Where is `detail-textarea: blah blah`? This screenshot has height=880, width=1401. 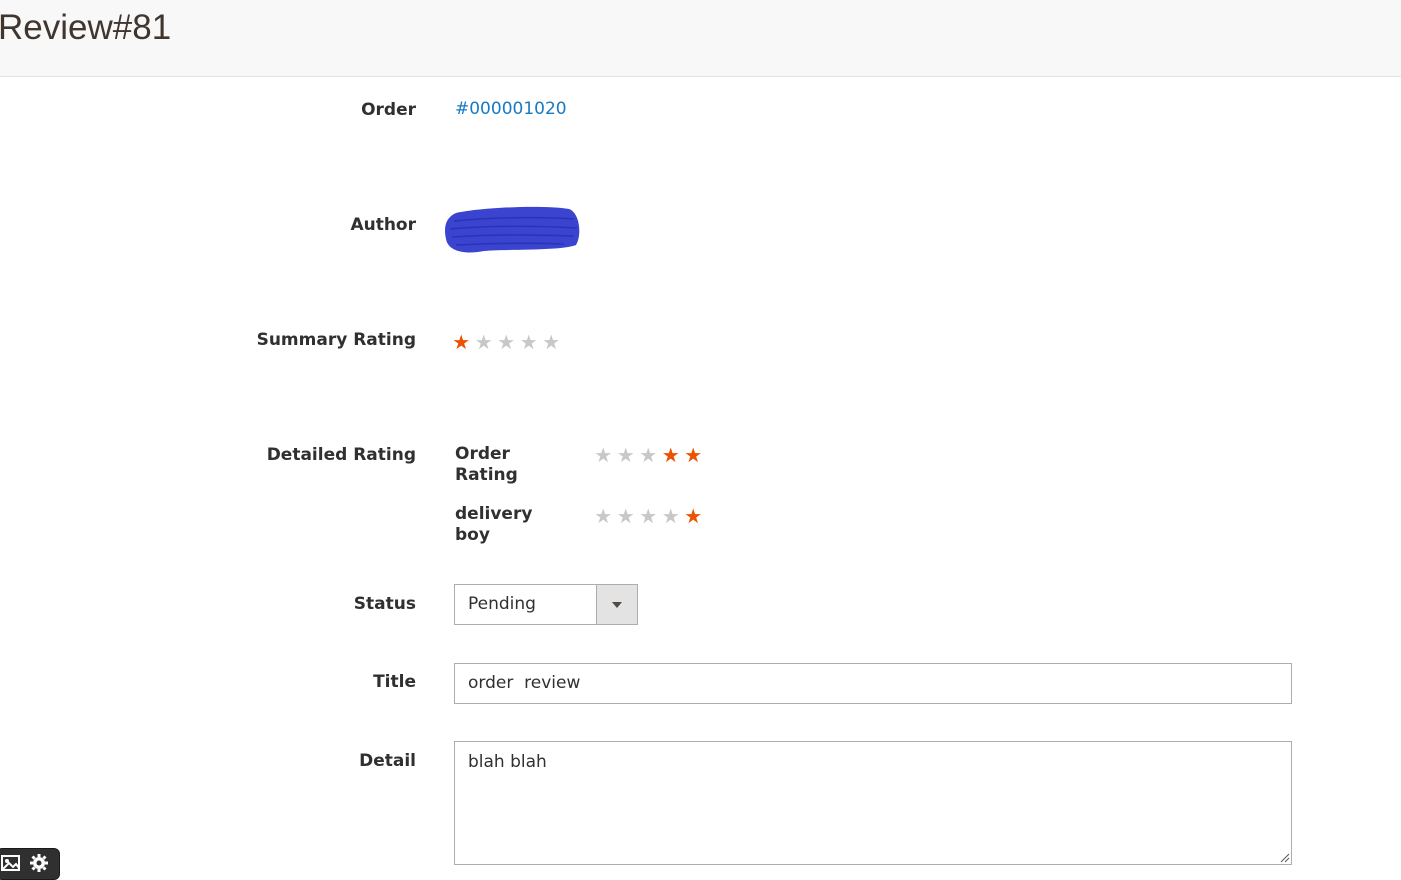
detail-textarea: blah blah is located at coordinates (873, 803).